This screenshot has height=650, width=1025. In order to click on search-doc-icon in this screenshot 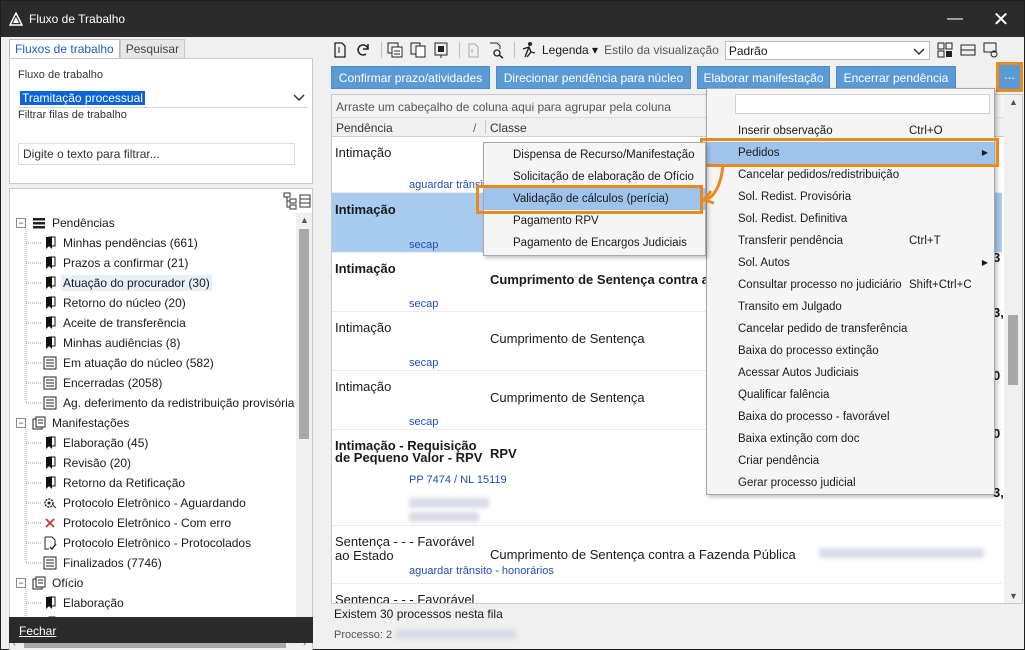, I will do `click(496, 50)`.